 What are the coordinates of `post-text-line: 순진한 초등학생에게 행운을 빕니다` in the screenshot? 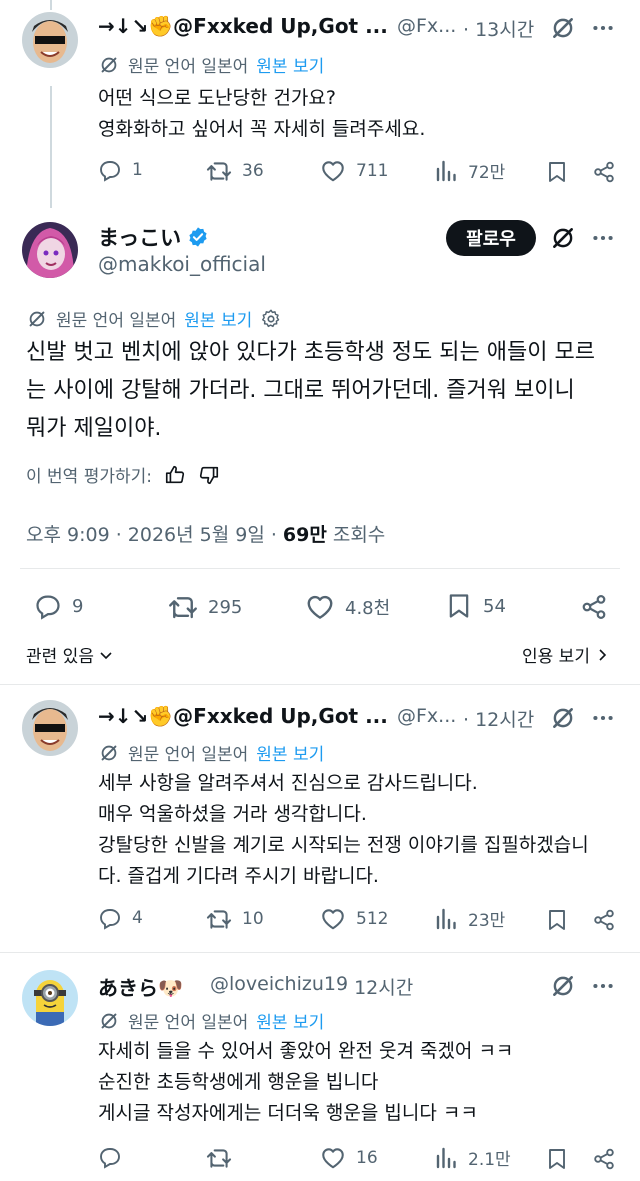 It's located at (238, 1082).